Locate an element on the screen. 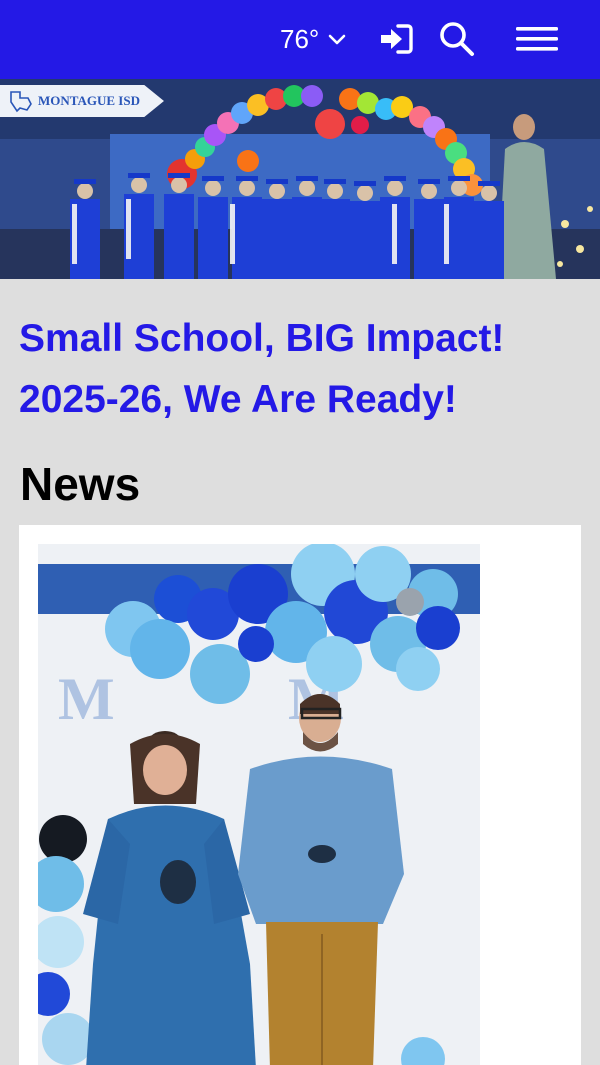 The image size is (600, 1065). weather-dropdown: 76° is located at coordinates (313, 39).